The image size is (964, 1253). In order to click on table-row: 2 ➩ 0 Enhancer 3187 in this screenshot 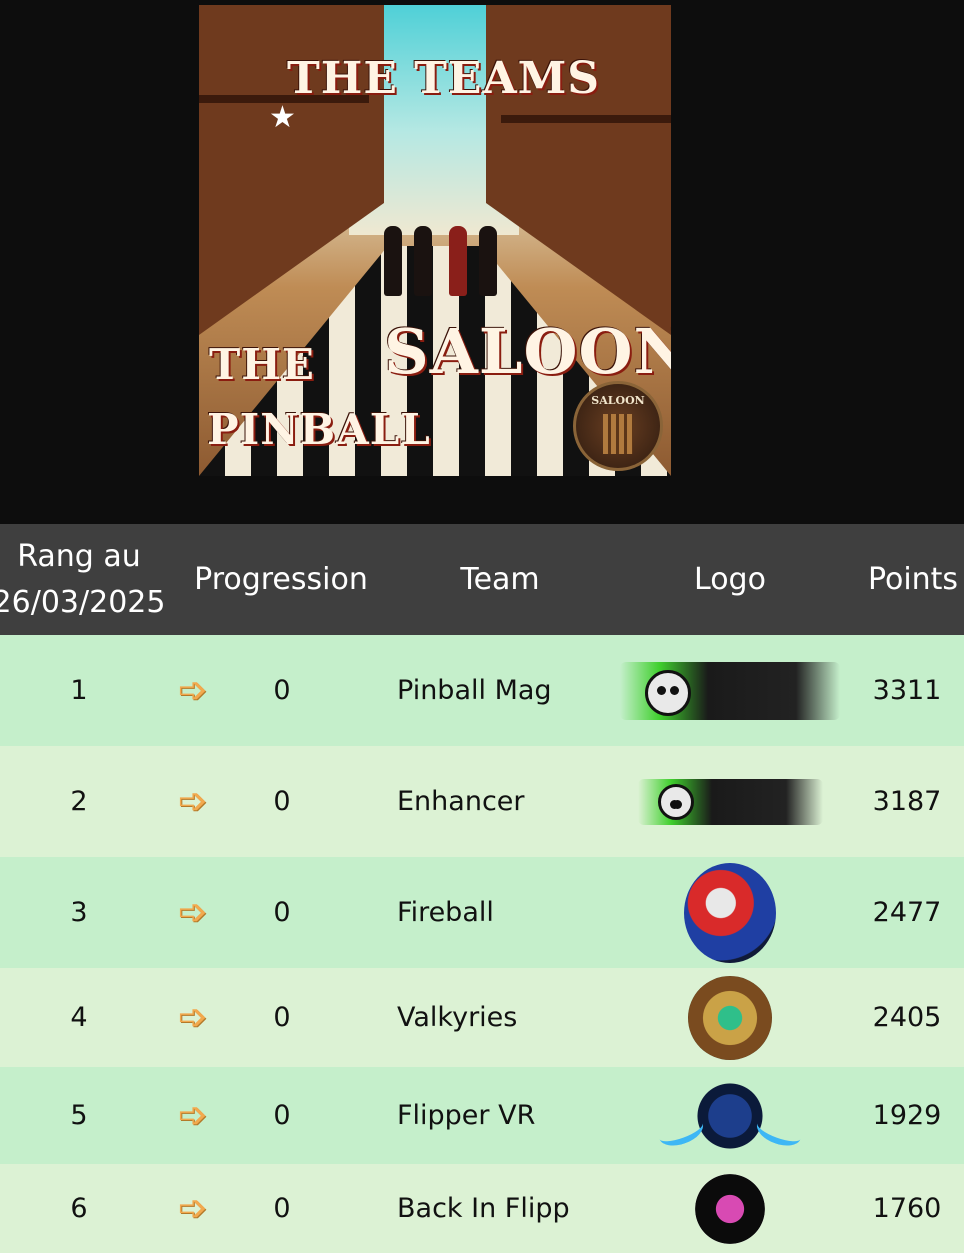, I will do `click(482, 801)`.